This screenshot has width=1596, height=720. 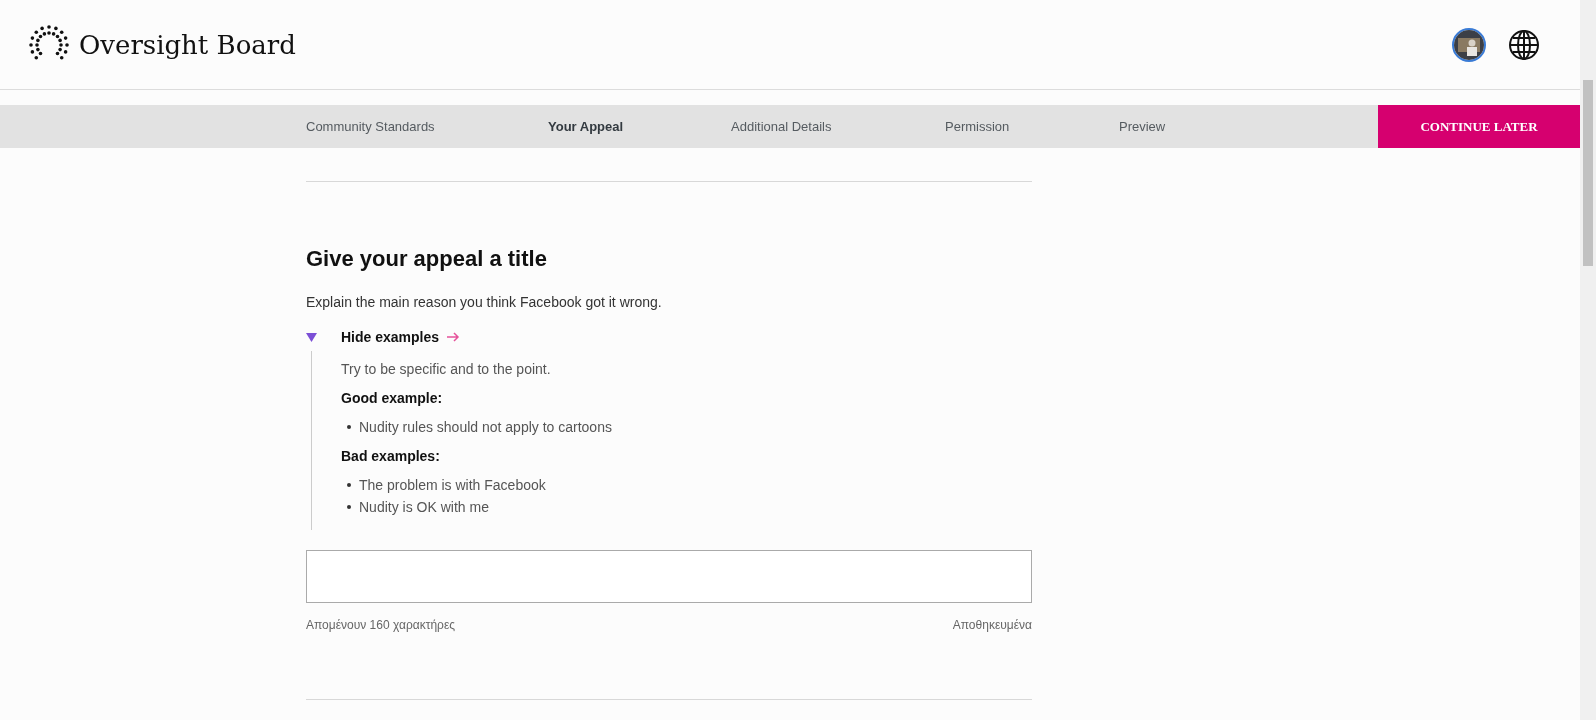 I want to click on avatar-icon, so click(x=1469, y=44).